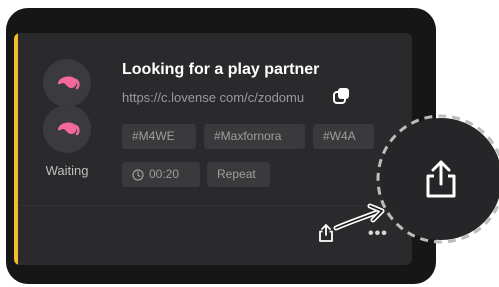  Describe the element at coordinates (254, 136) in the screenshot. I see `tag-chip: #Maxfornora` at that location.